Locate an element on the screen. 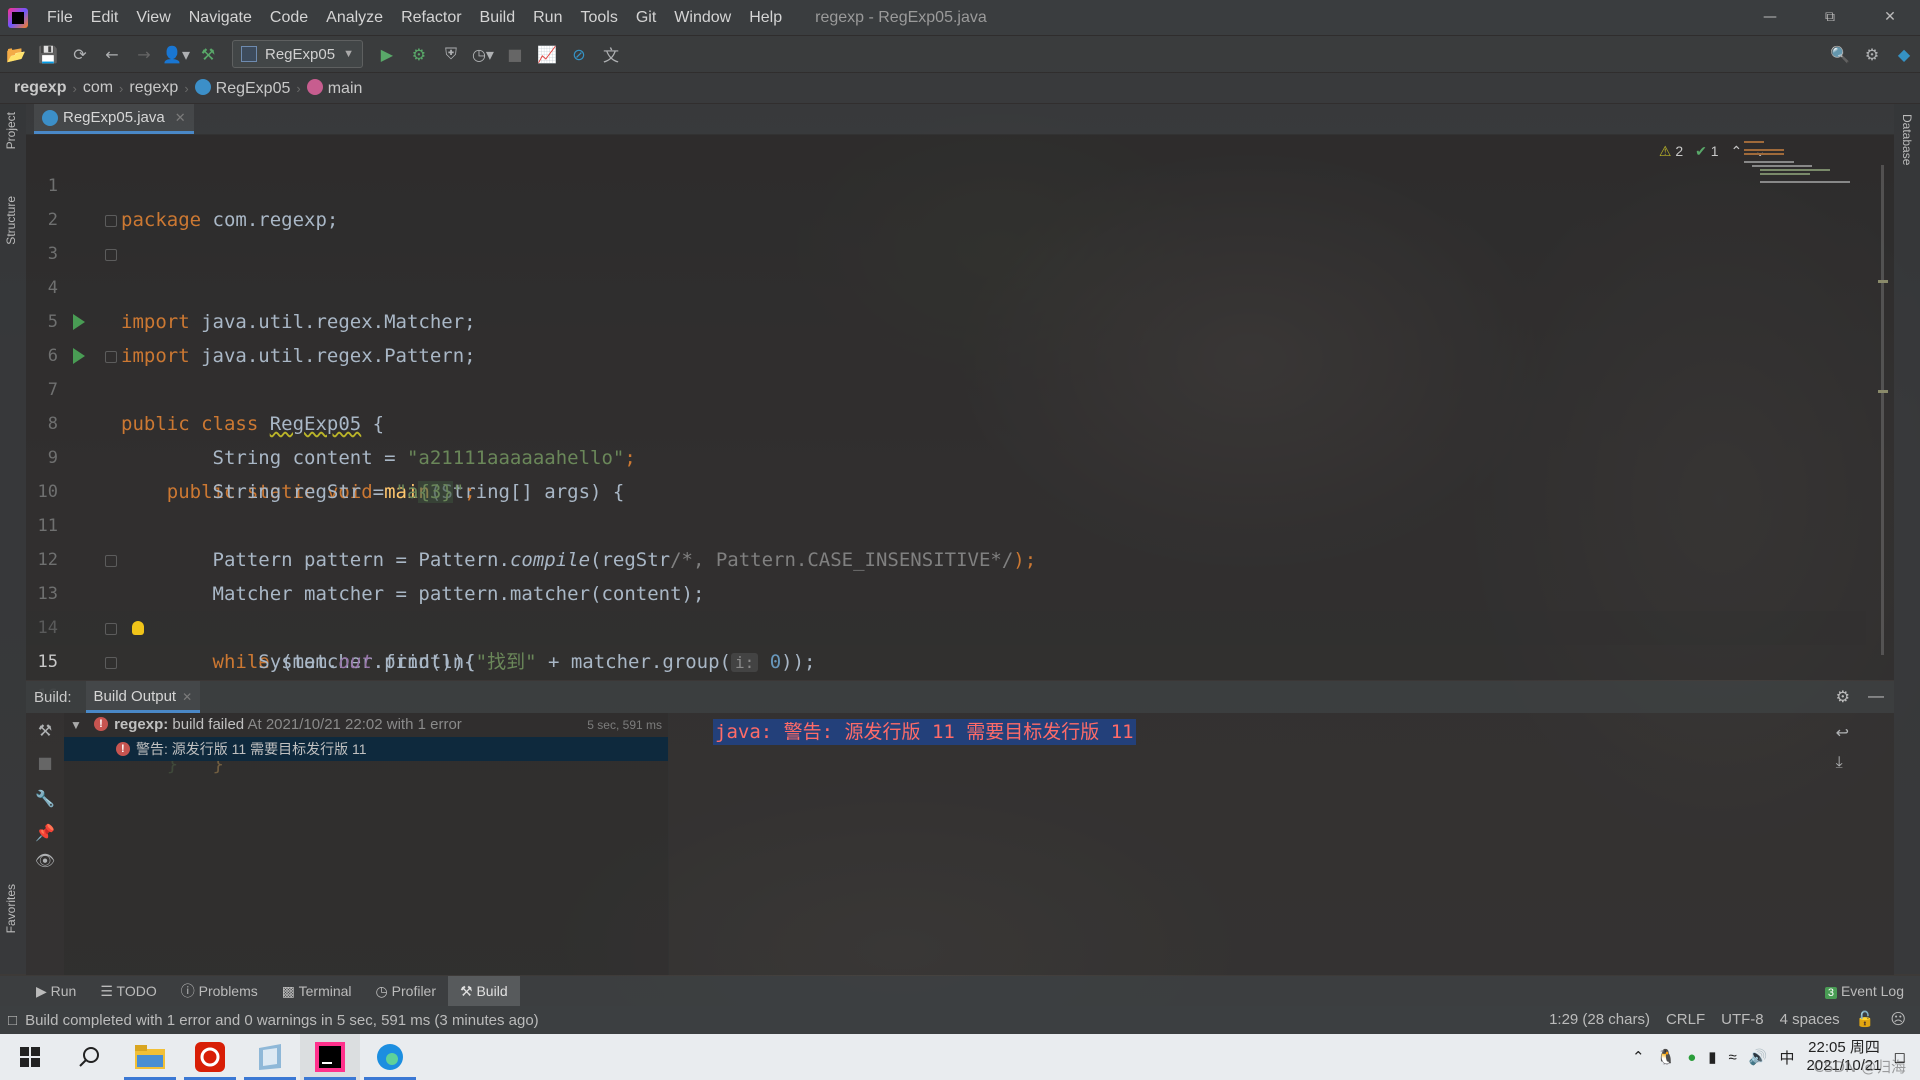 Image resolution: width=1920 pixels, height=1080 pixels. user-icon: 👤▾ is located at coordinates (176, 54).